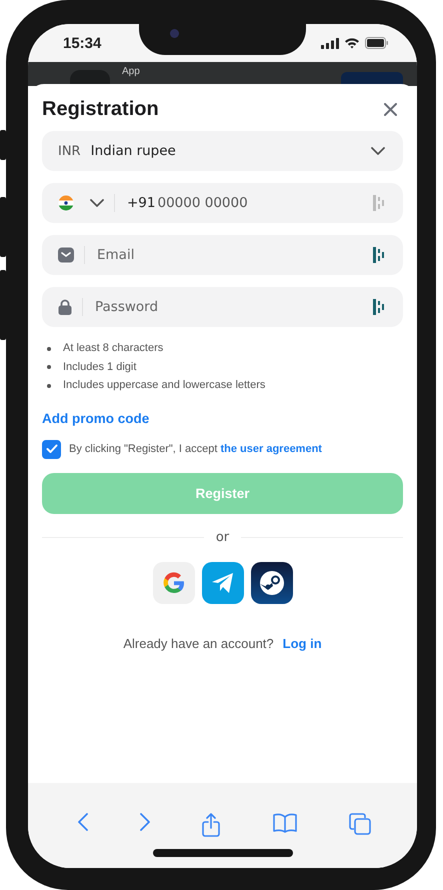  What do you see at coordinates (377, 43) in the screenshot?
I see `battery-icon` at bounding box center [377, 43].